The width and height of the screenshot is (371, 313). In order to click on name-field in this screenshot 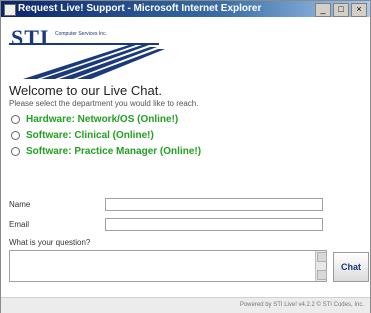, I will do `click(214, 204)`.